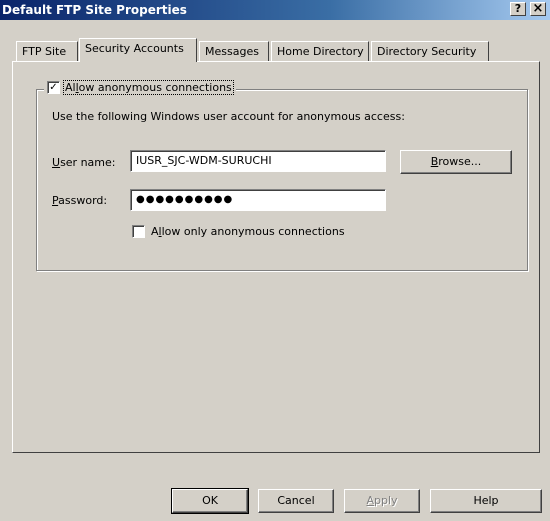 The width and height of the screenshot is (550, 521). I want to click on tab-security-accounts: Security Accounts, so click(138, 50).